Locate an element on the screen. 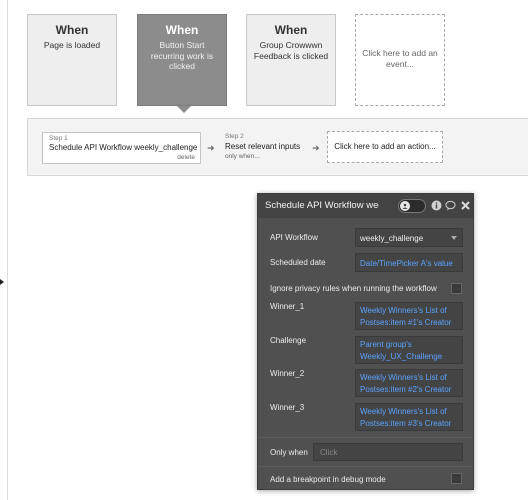 Image resolution: width=528 pixels, height=500 pixels. event-text: Group Crowwwn Feedback is clicked is located at coordinates (291, 50).